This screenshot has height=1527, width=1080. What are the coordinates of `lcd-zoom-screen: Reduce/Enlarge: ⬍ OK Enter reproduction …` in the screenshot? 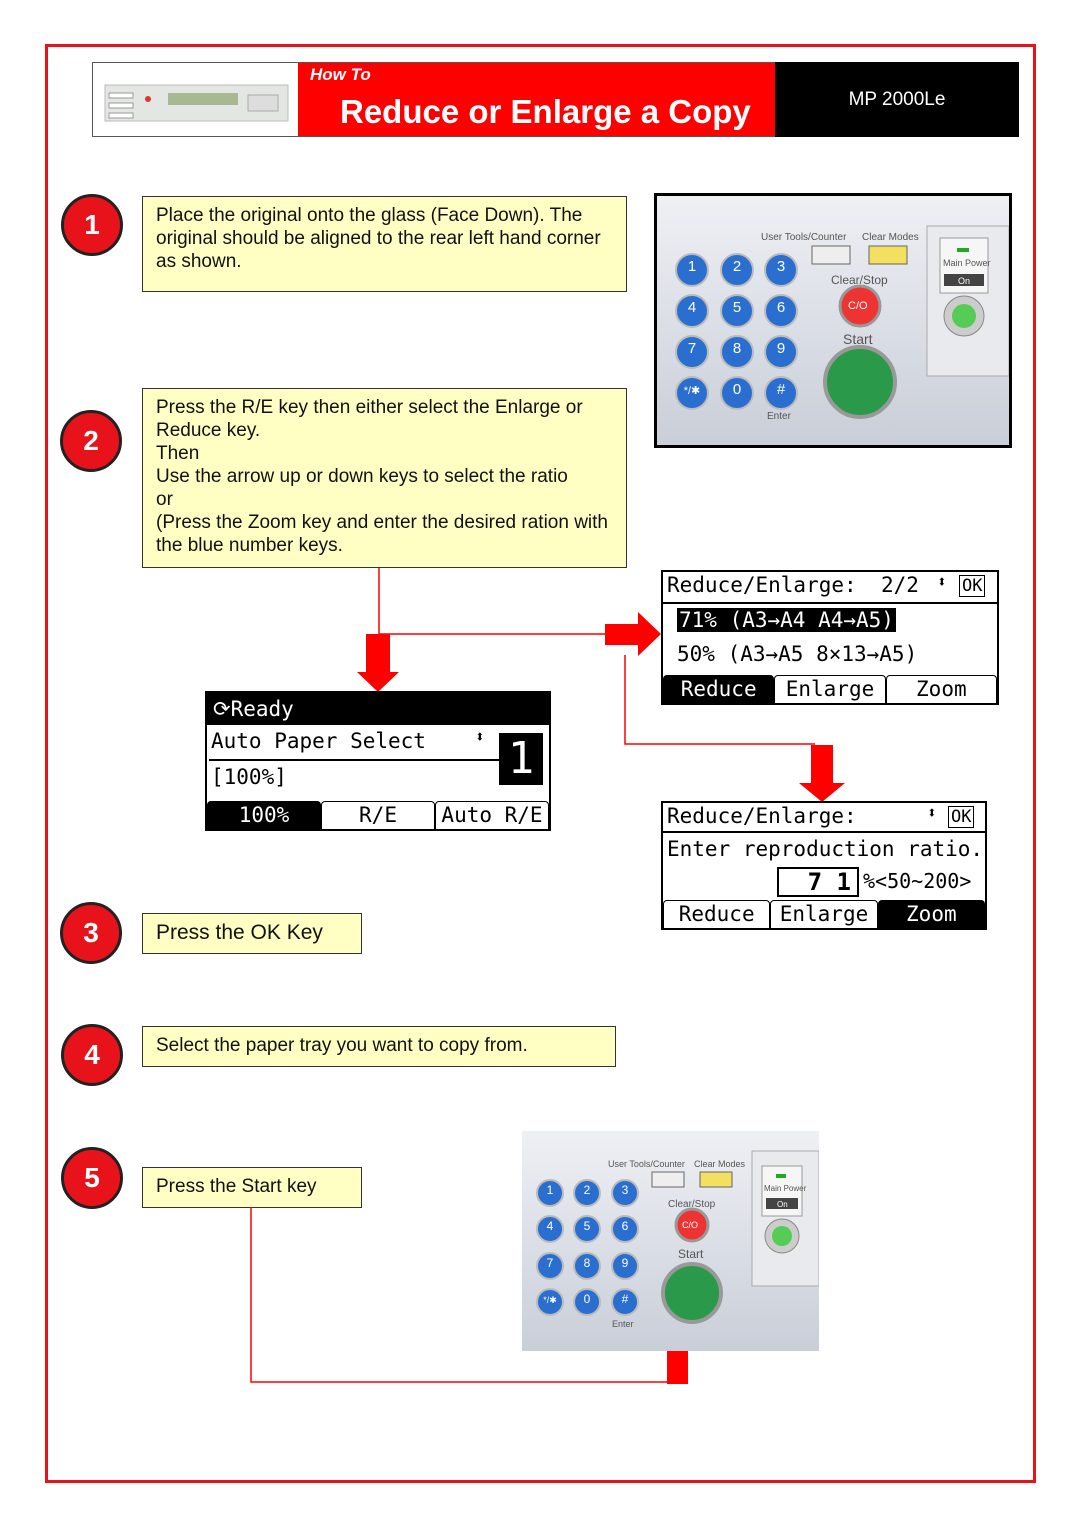 It's located at (824, 865).